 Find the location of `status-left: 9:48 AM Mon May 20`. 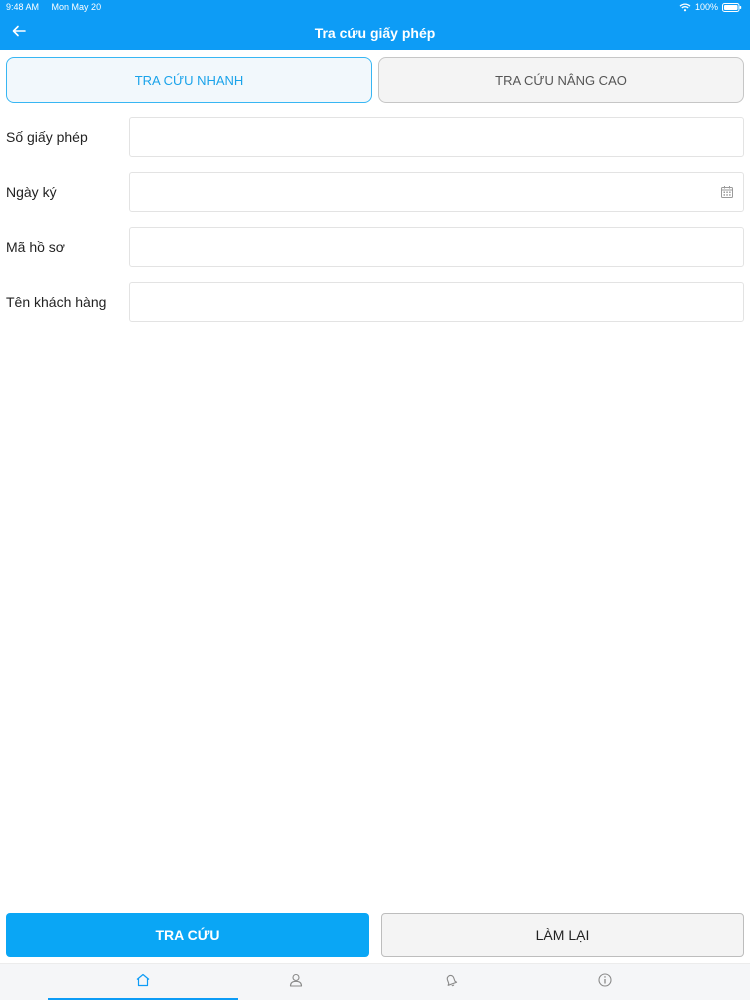

status-left: 9:48 AM Mon May 20 is located at coordinates (53, 7).